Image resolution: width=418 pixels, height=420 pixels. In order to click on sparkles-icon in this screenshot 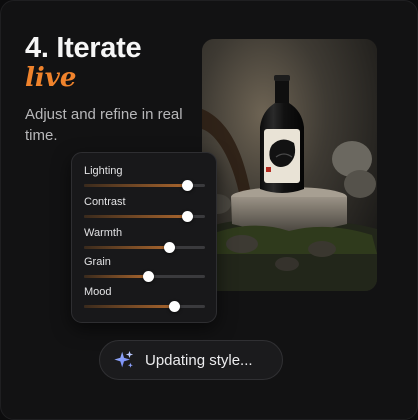, I will do `click(124, 359)`.